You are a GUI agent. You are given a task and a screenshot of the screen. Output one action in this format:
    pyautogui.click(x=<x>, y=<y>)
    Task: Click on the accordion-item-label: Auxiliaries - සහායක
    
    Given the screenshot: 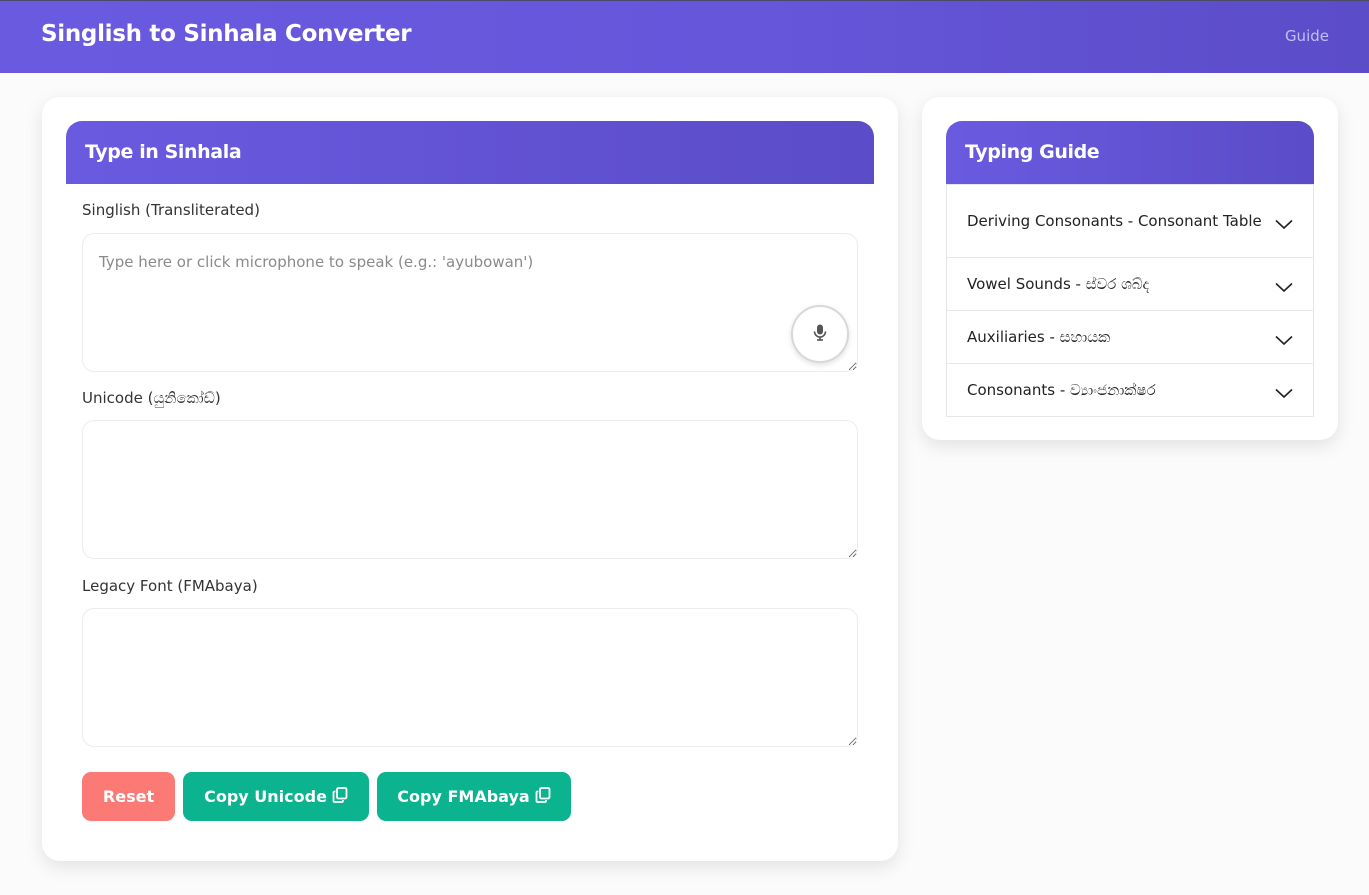 What is the action you would take?
    pyautogui.click(x=1039, y=337)
    